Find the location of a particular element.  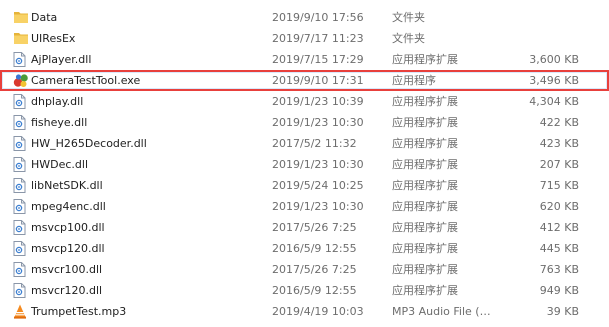

file-size: 949 KB is located at coordinates (559, 290).